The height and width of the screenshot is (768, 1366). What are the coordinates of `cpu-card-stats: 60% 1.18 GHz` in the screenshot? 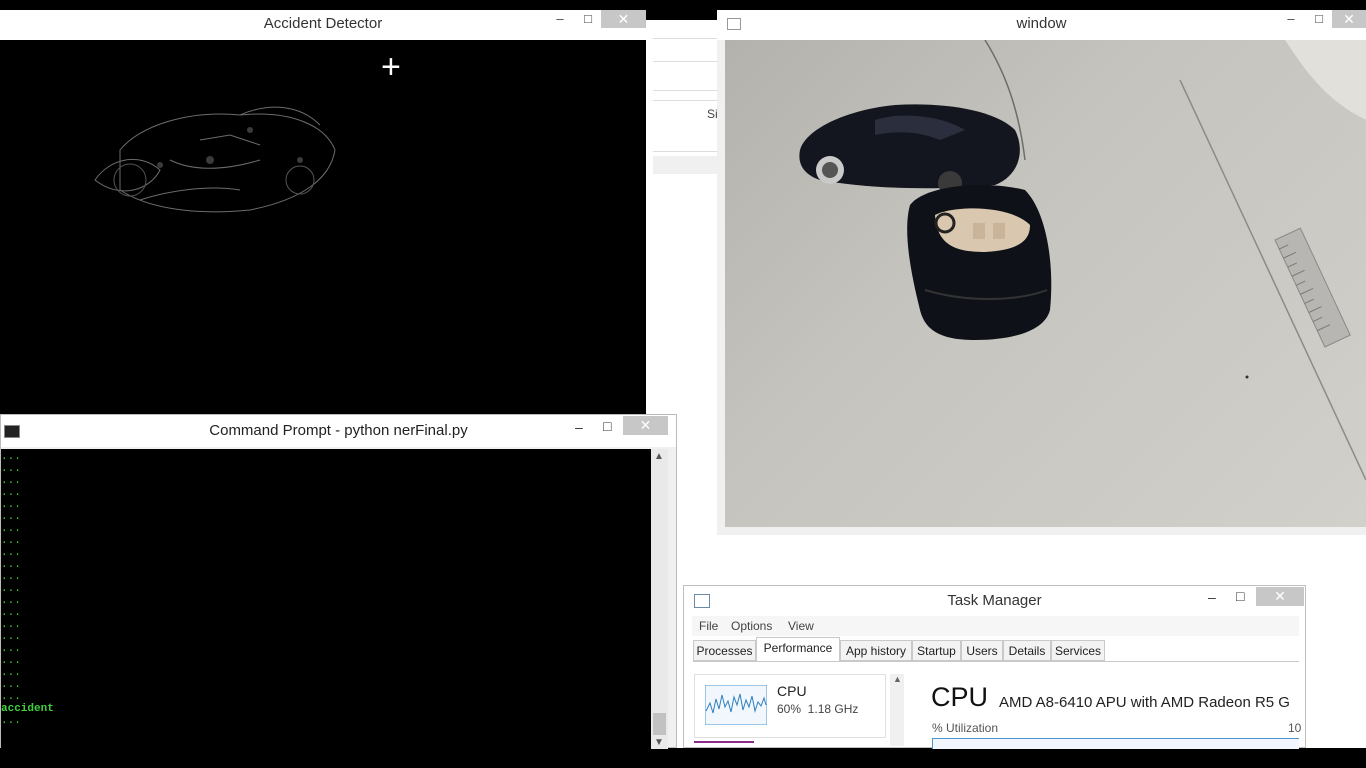 It's located at (818, 709).